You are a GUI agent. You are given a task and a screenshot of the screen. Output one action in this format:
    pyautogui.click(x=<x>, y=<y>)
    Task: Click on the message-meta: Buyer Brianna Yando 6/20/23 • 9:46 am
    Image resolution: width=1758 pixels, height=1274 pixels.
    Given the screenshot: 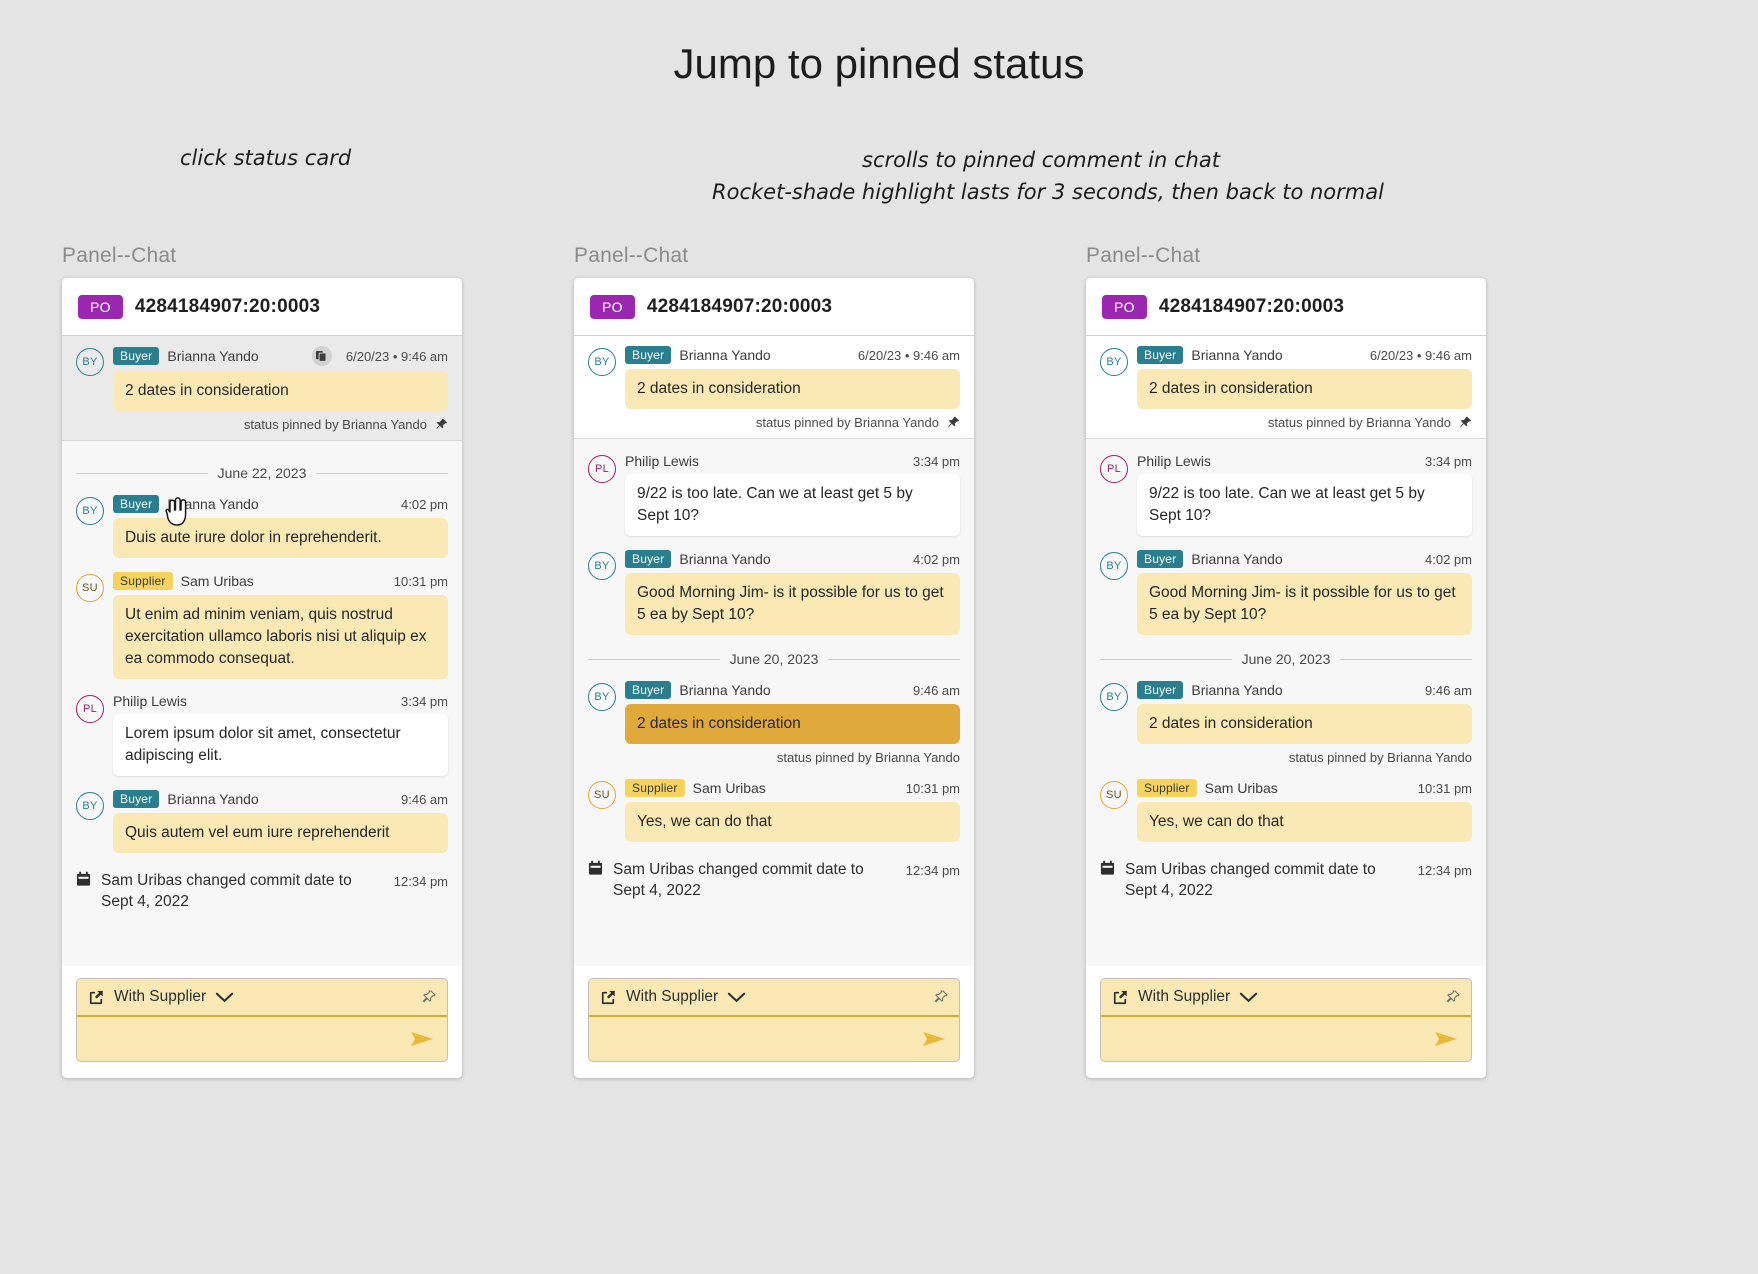 What is the action you would take?
    pyautogui.click(x=280, y=356)
    